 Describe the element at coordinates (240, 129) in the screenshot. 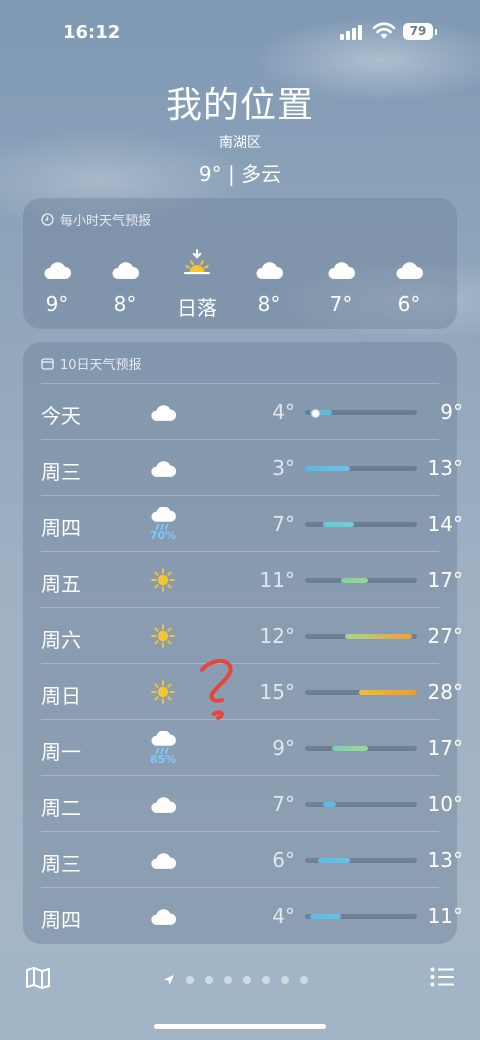

I see `location-header: 我的位置 南湖区 9° | 多云` at that location.